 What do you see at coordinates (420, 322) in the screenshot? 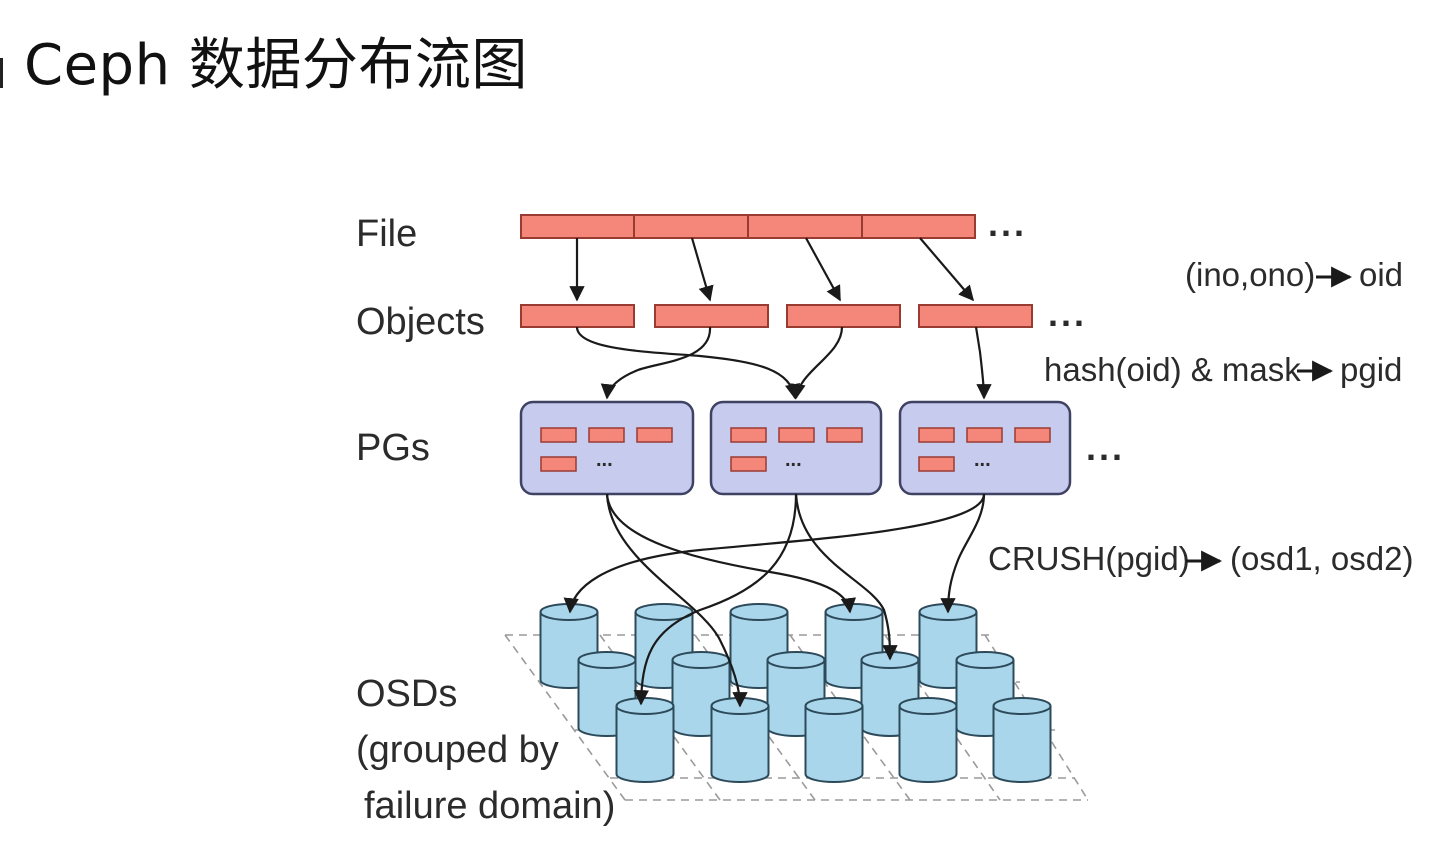
I see `label-objects: Objects` at bounding box center [420, 322].